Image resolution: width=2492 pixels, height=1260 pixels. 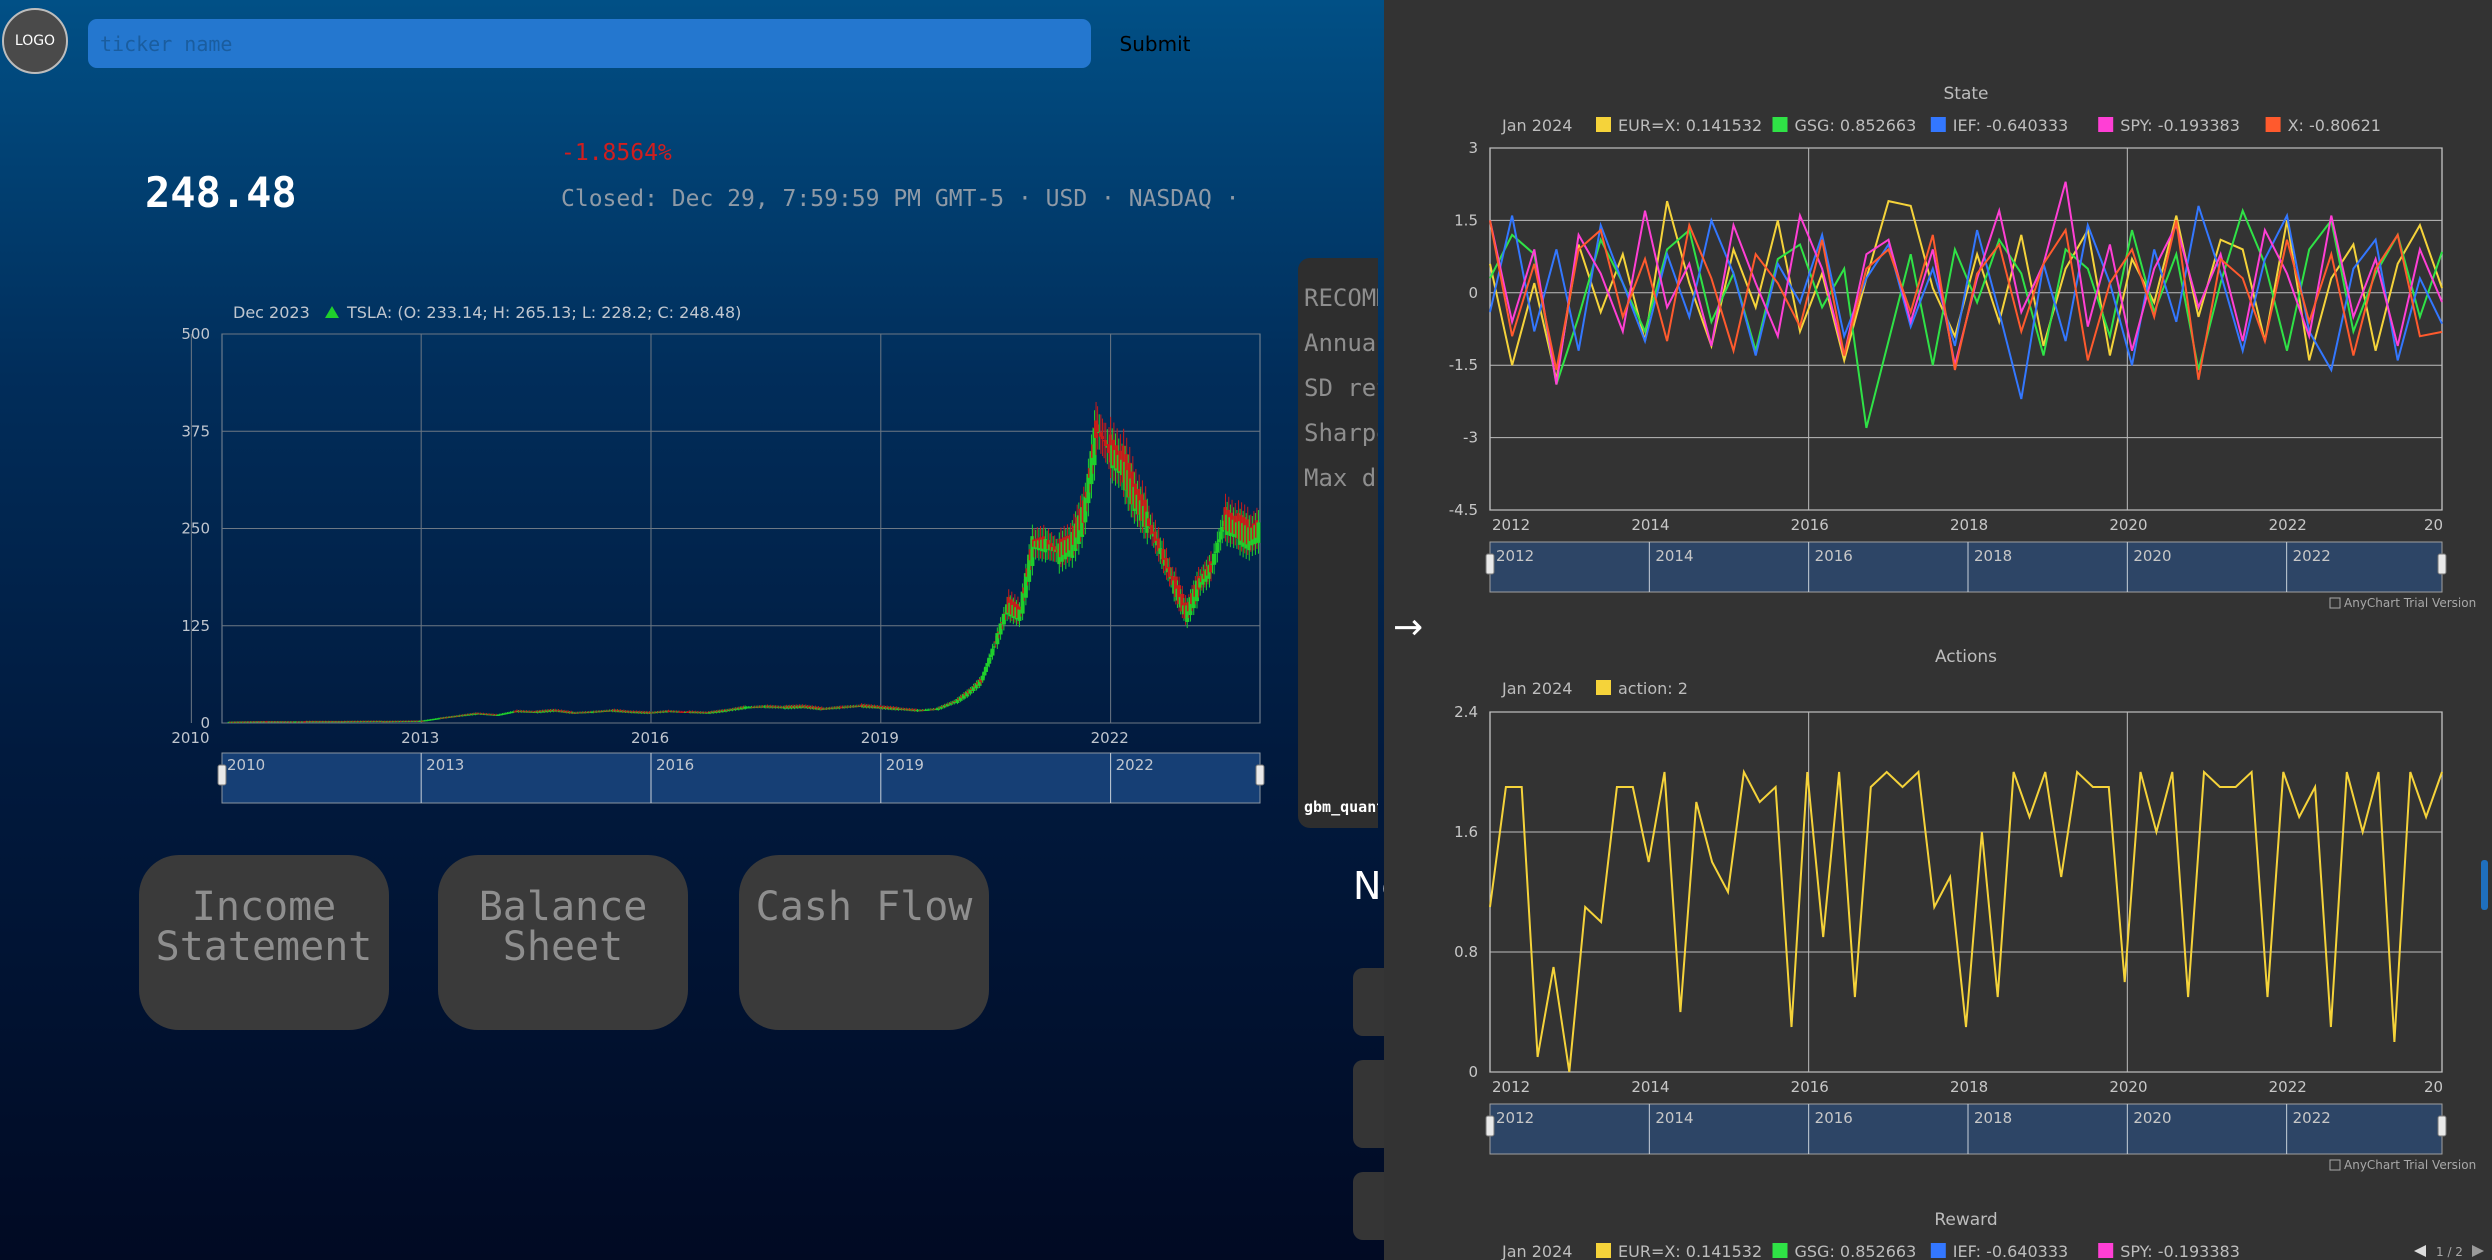 What do you see at coordinates (1341, 433) in the screenshot?
I see `reco-sharpe: Sharpe` at bounding box center [1341, 433].